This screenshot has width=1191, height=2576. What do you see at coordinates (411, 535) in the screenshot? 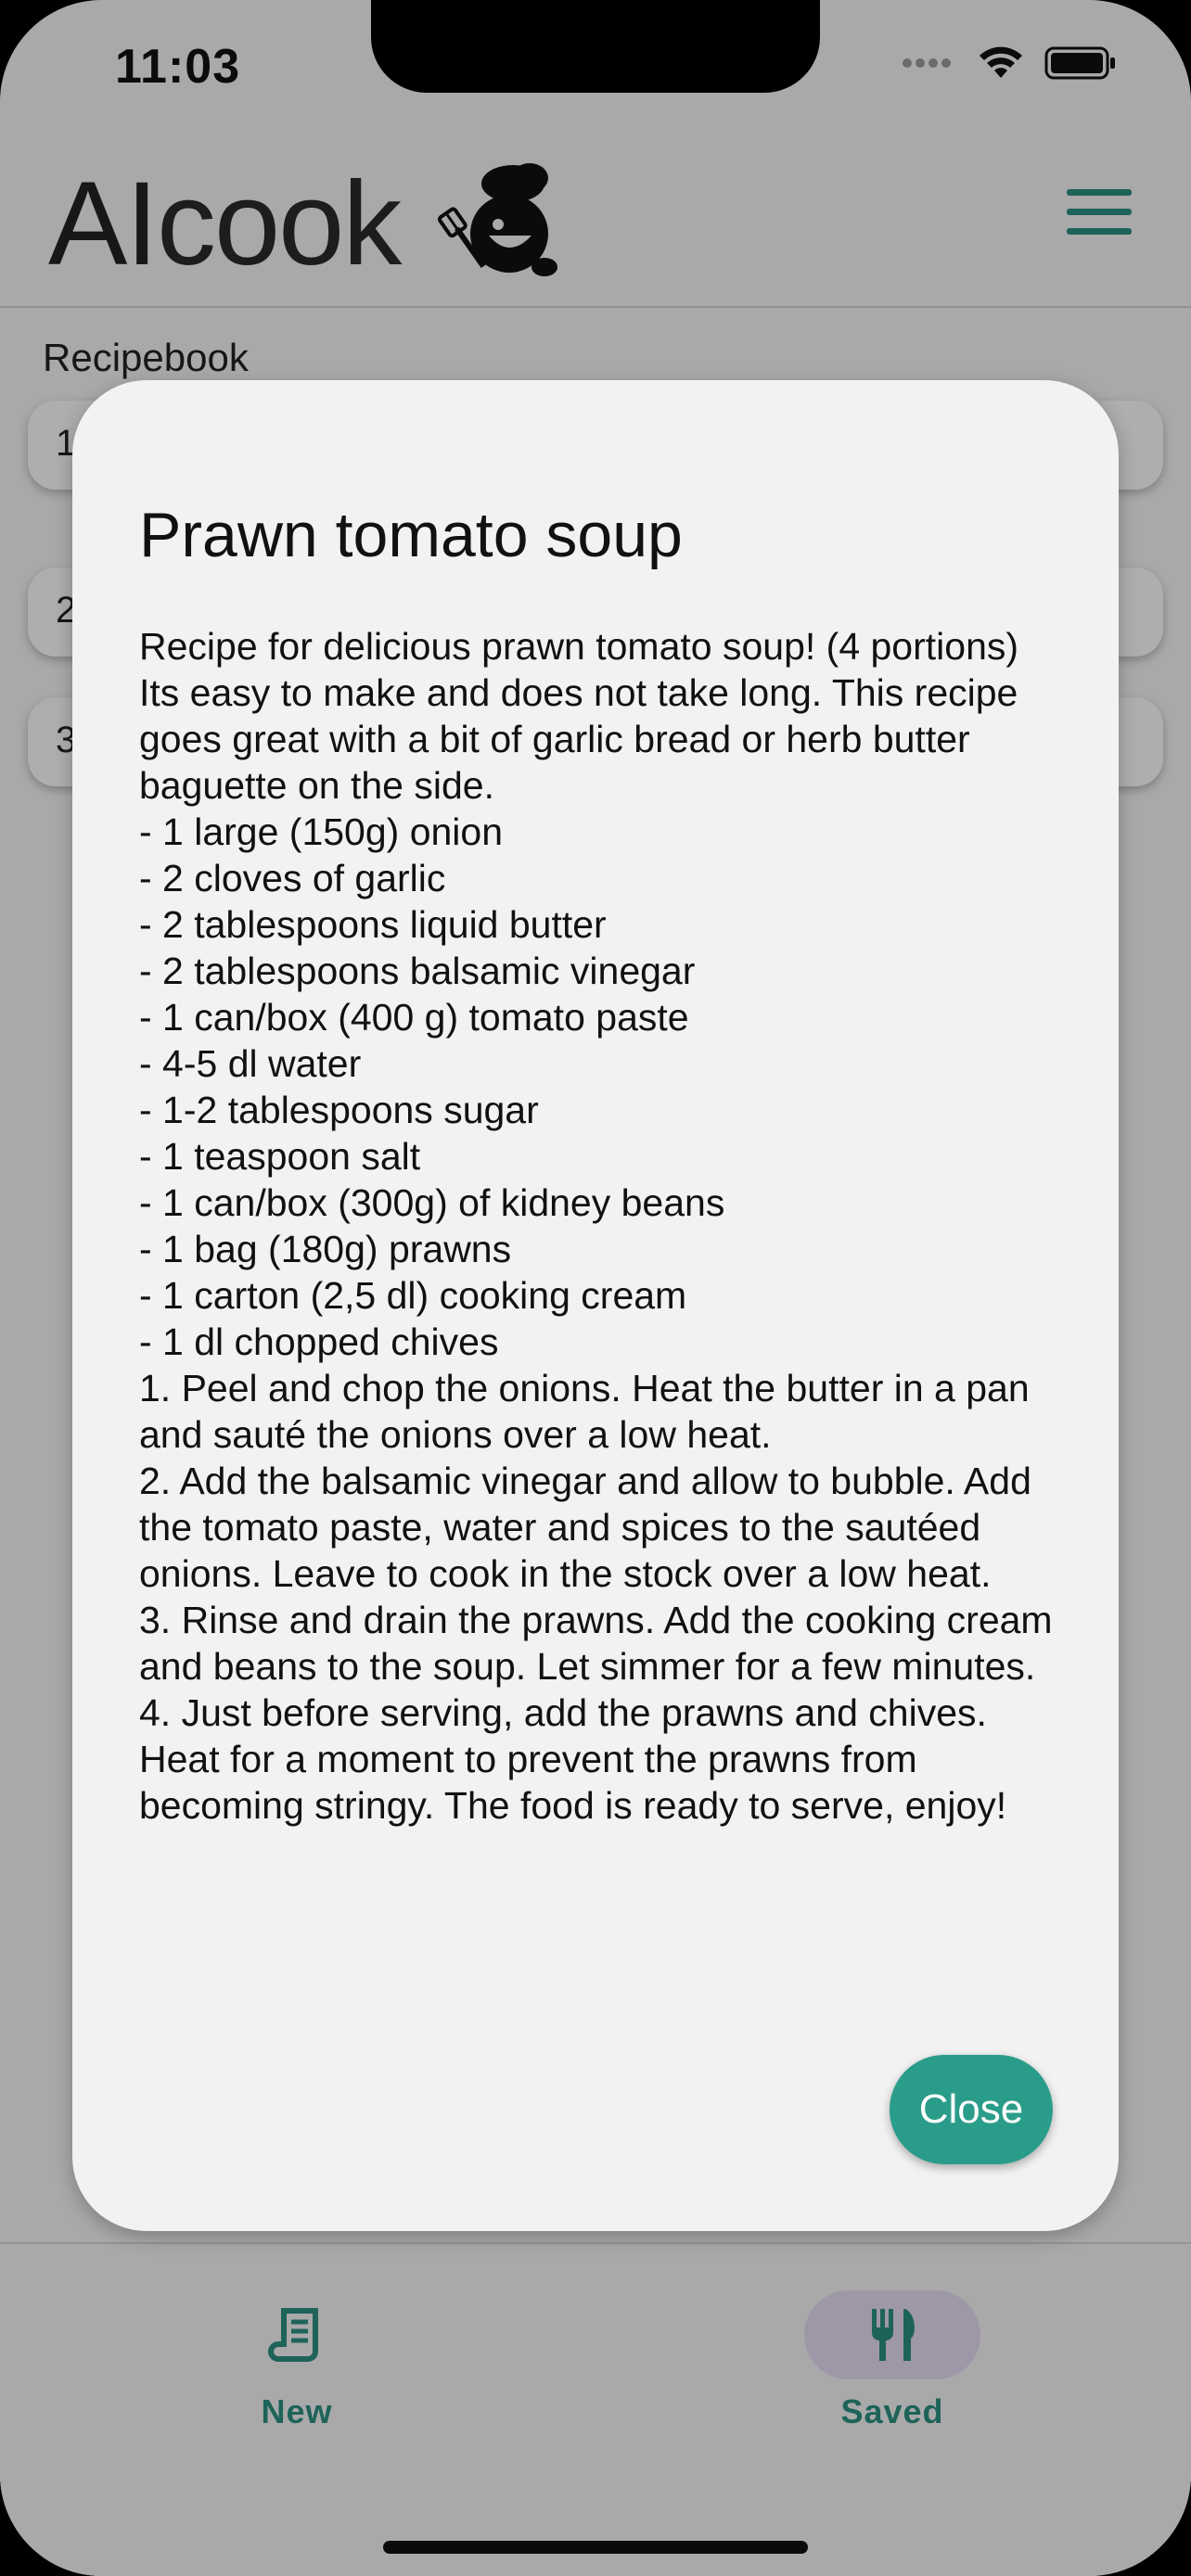
I see `dialog-title: Prawn tomato soup` at bounding box center [411, 535].